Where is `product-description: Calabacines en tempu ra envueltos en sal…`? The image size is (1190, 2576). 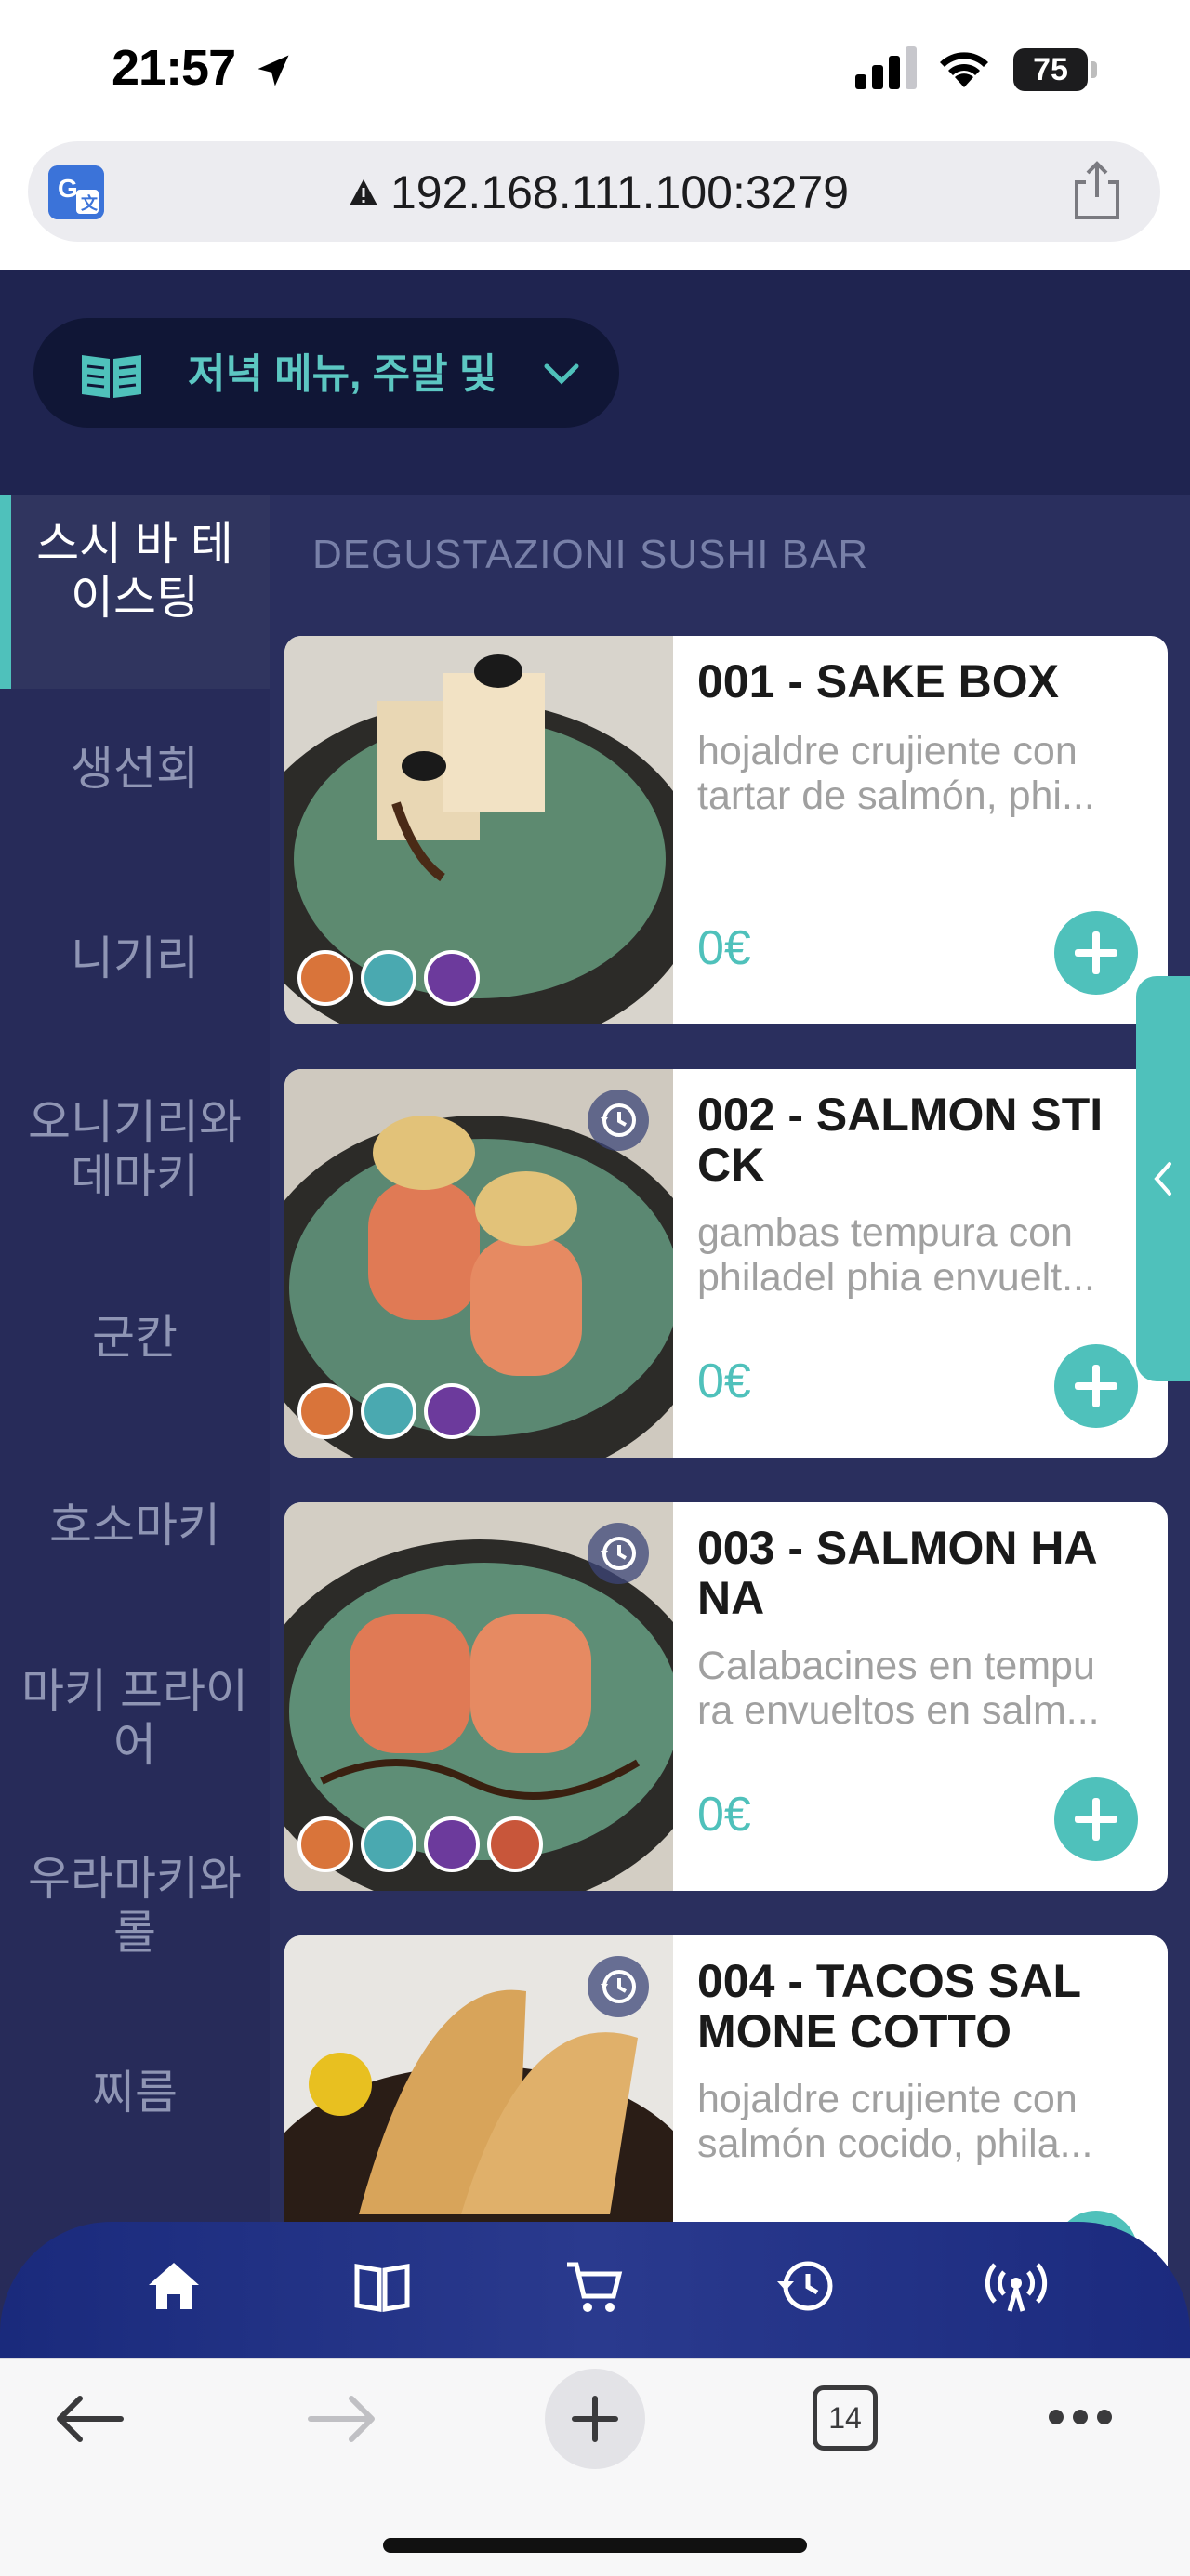
product-description: Calabacines en tempu ra envueltos en sal… is located at coordinates (898, 1688).